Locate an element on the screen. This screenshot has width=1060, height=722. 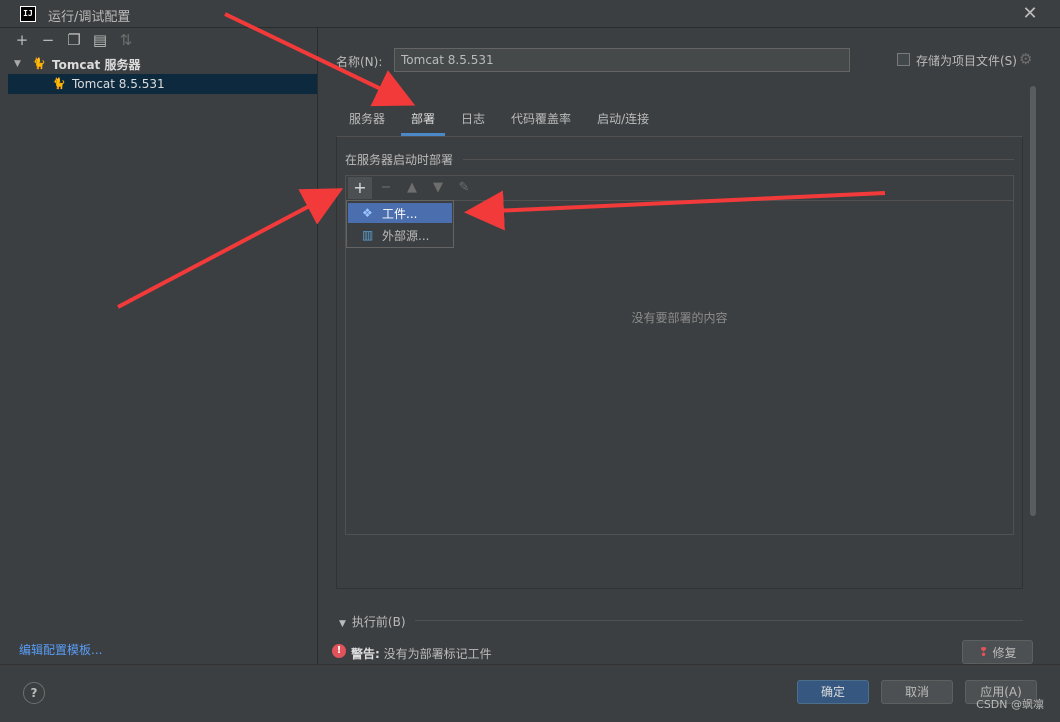
ok-button: 确定 is located at coordinates (833, 692).